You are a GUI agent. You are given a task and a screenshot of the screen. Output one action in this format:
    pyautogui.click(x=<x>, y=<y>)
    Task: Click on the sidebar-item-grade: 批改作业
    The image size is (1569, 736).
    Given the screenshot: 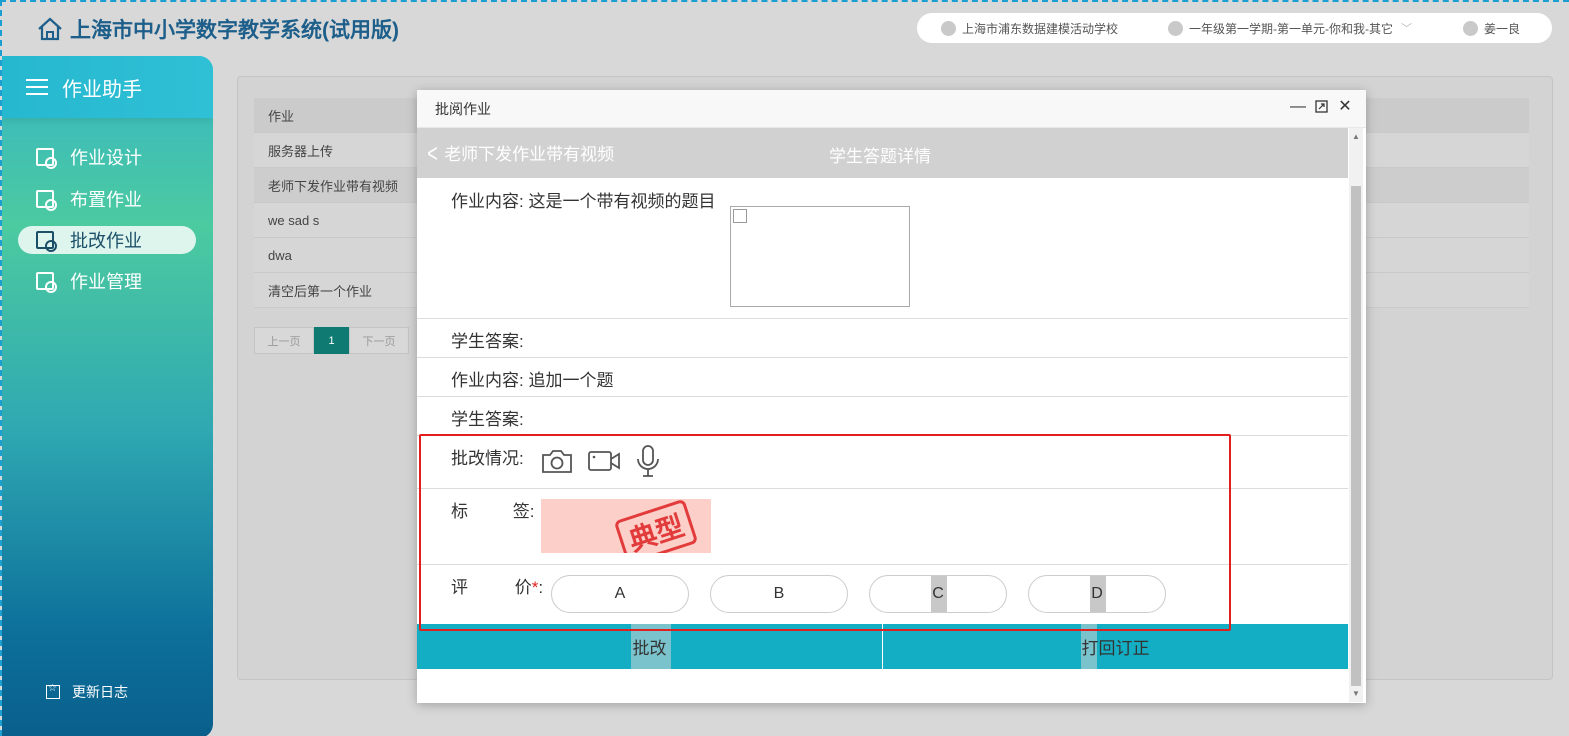 What is the action you would take?
    pyautogui.click(x=107, y=240)
    